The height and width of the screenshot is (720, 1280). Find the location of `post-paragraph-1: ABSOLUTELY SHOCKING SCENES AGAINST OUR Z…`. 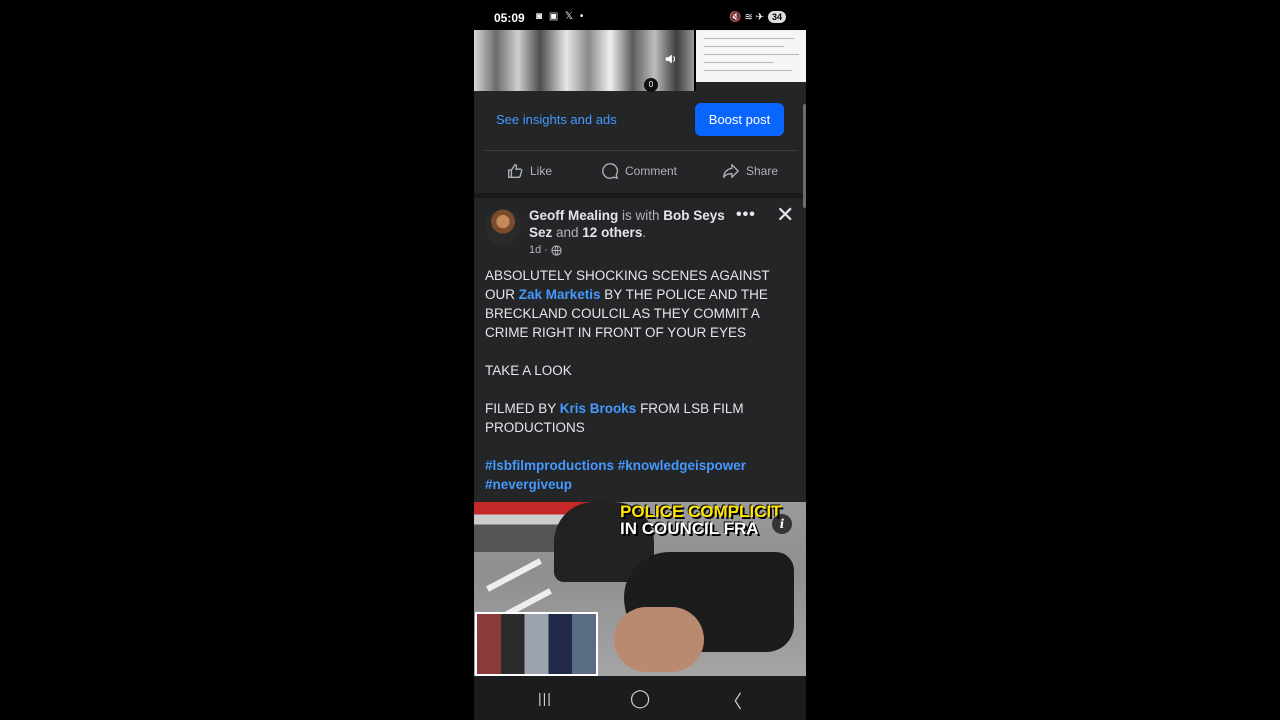

post-paragraph-1: ABSOLUTELY SHOCKING SCENES AGAINST OUR Z… is located at coordinates (641, 304).